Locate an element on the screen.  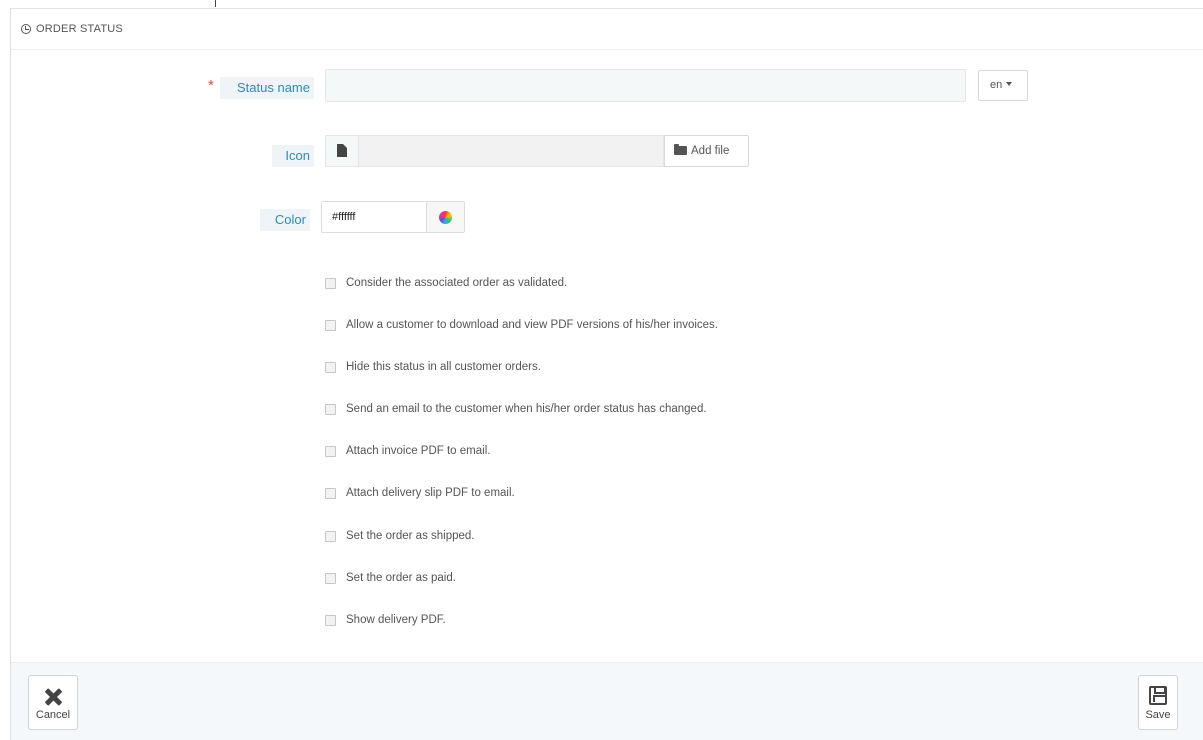
icon-label: Icon is located at coordinates (293, 156).